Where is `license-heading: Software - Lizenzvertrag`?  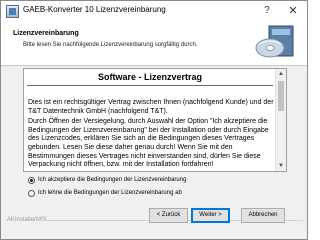 license-heading: Software - Lizenzvertrag is located at coordinates (150, 77).